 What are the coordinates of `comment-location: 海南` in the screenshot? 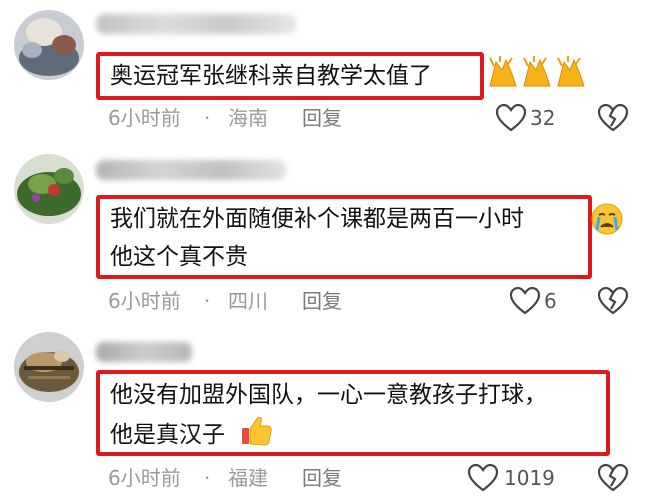 It's located at (248, 118).